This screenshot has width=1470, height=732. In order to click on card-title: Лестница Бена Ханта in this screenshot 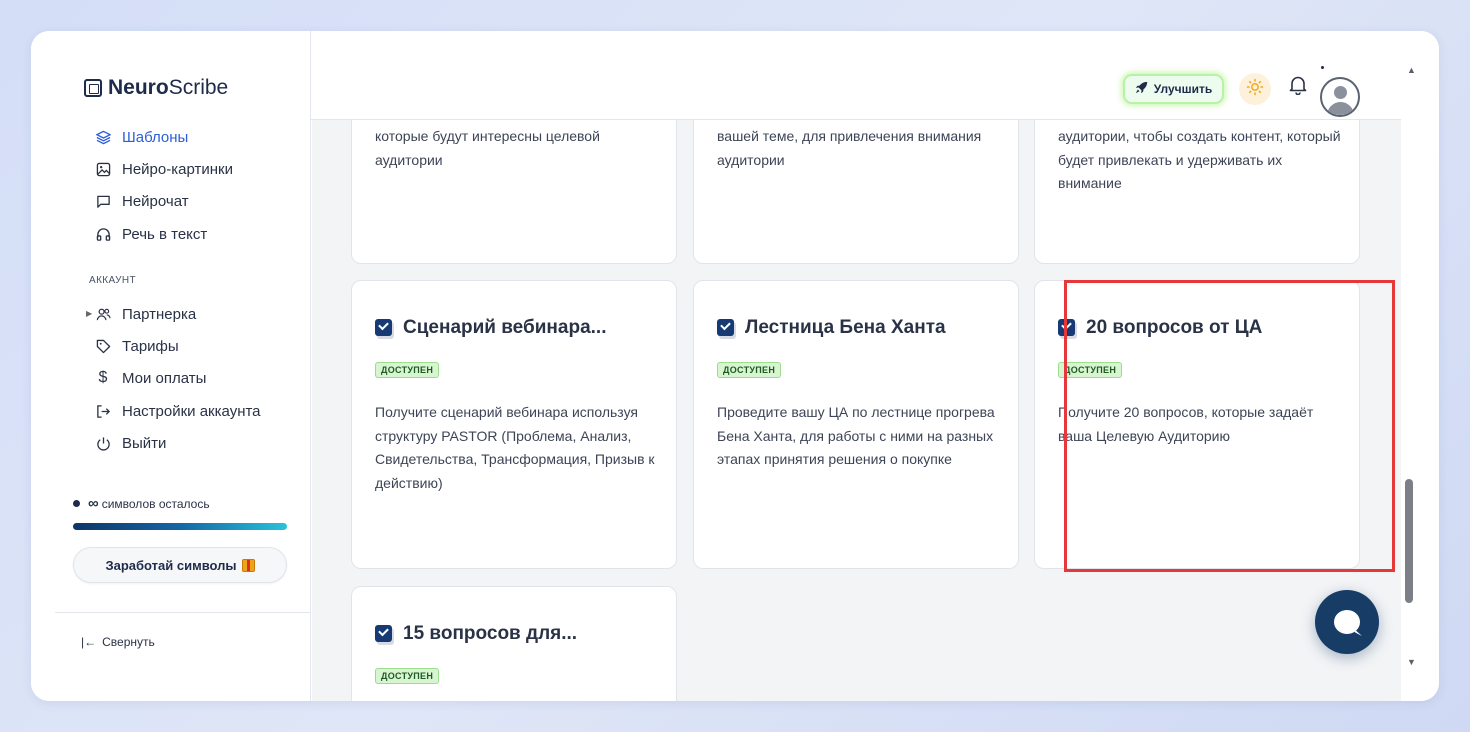, I will do `click(831, 328)`.